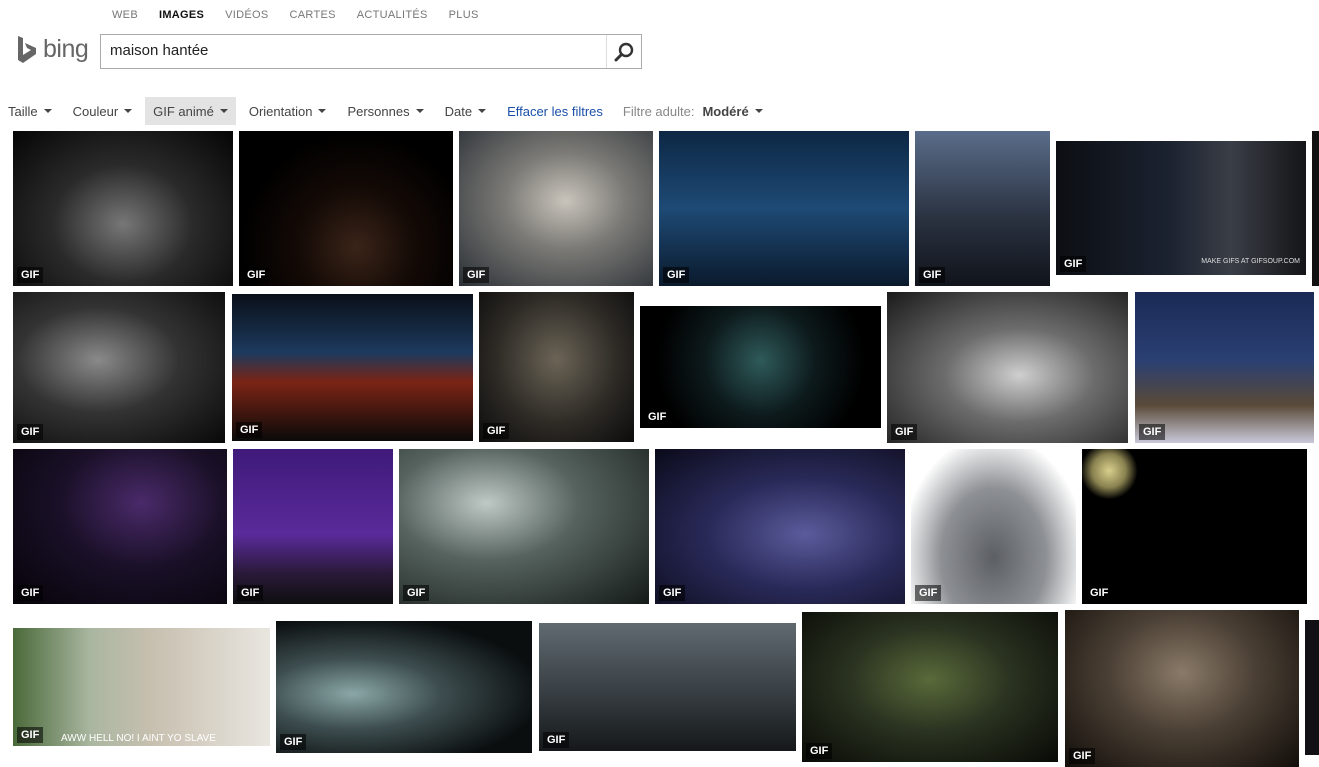 The width and height of the screenshot is (1319, 767). What do you see at coordinates (355, 50) in the screenshot?
I see `search-input` at bounding box center [355, 50].